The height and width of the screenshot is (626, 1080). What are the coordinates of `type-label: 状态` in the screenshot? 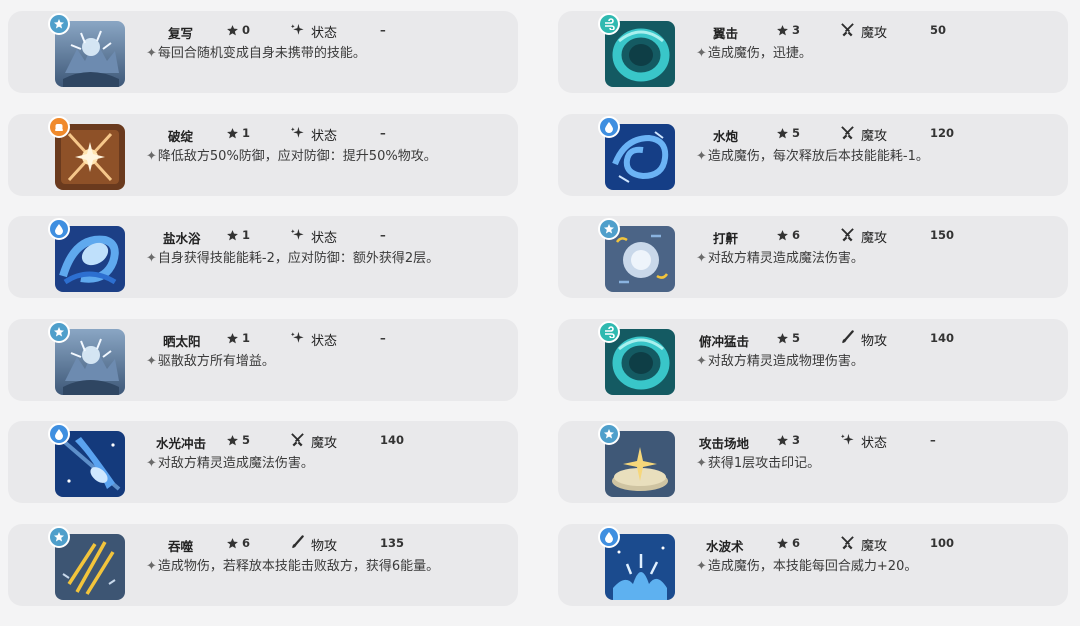 It's located at (324, 238).